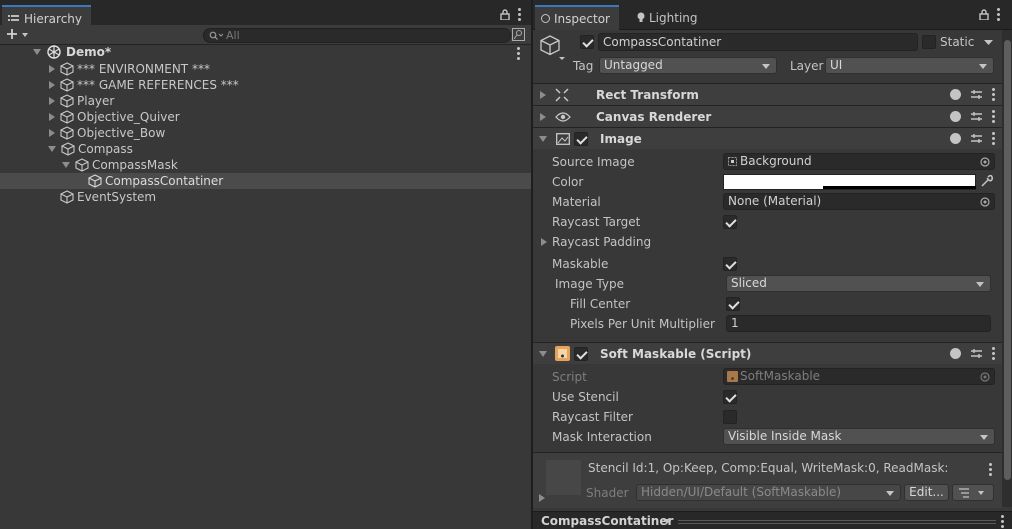 The height and width of the screenshot is (529, 1012). What do you see at coordinates (1007, 260) in the screenshot?
I see `scrollbar-thumb` at bounding box center [1007, 260].